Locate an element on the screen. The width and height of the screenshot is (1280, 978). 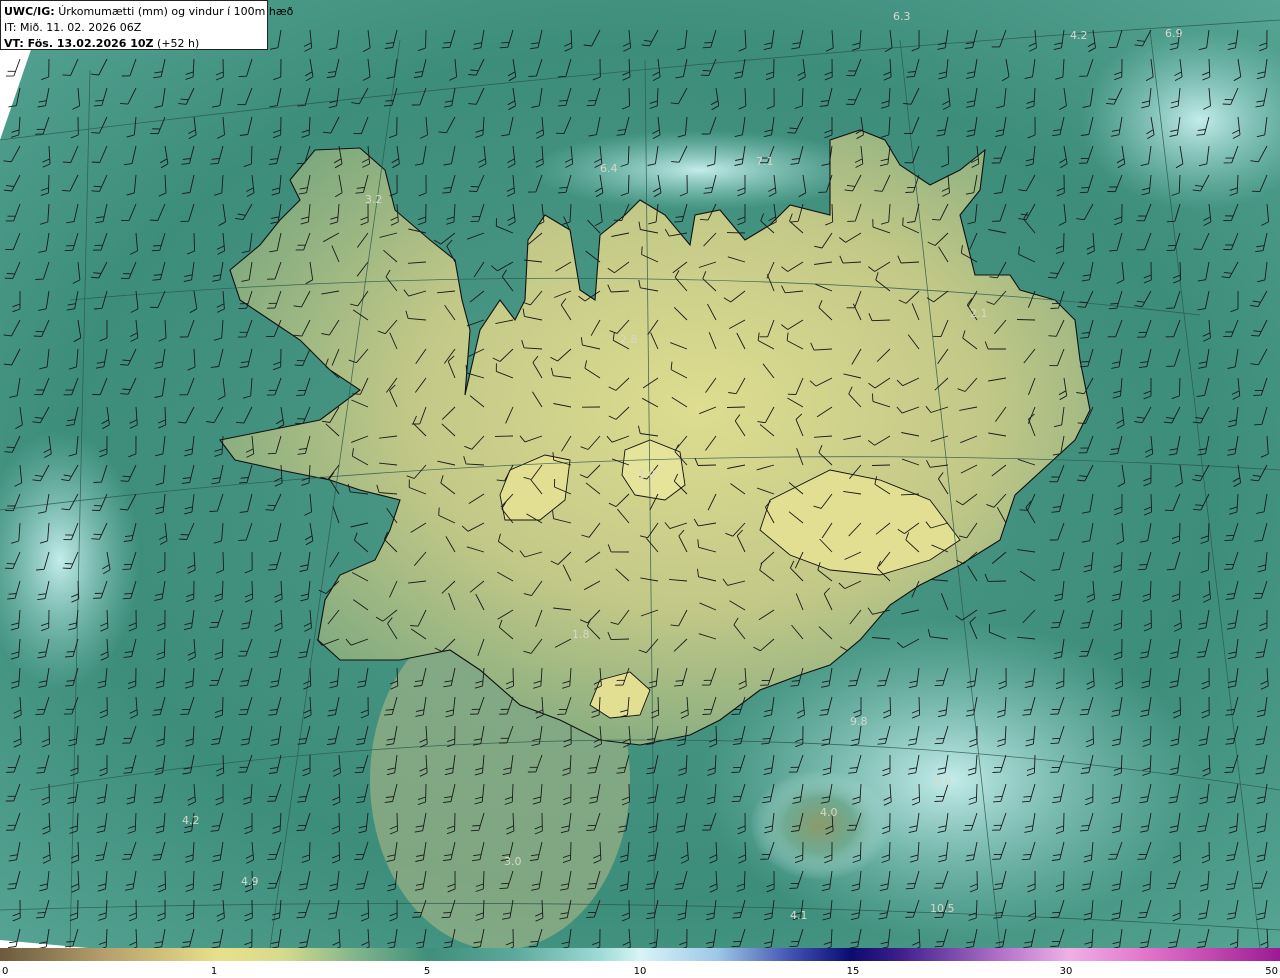
product-code: UWC/IG: is located at coordinates (29, 11).